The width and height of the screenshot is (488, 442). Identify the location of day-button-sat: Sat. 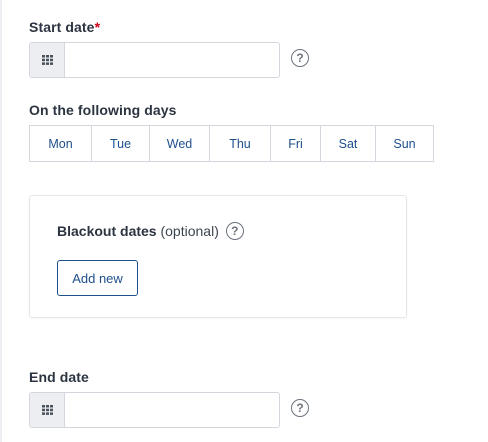
(348, 143).